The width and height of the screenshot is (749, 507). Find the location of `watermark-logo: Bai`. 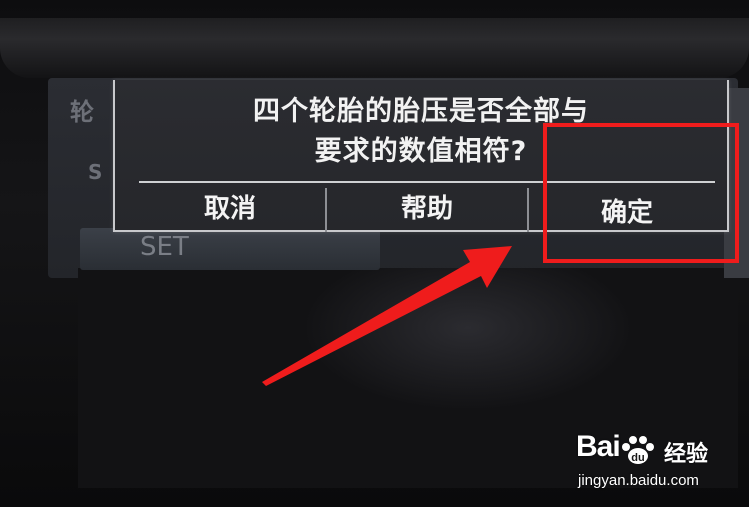

watermark-logo: Bai is located at coordinates (598, 446).